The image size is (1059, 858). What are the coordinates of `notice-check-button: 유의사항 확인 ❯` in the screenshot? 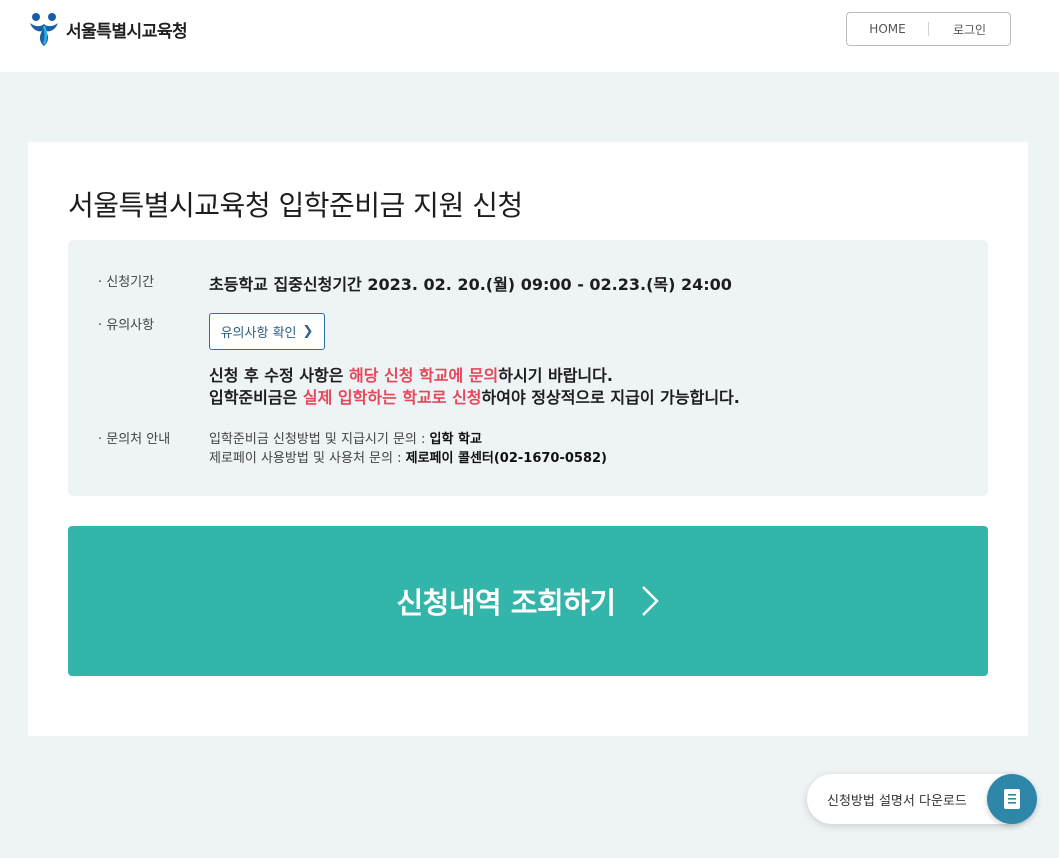 It's located at (267, 331).